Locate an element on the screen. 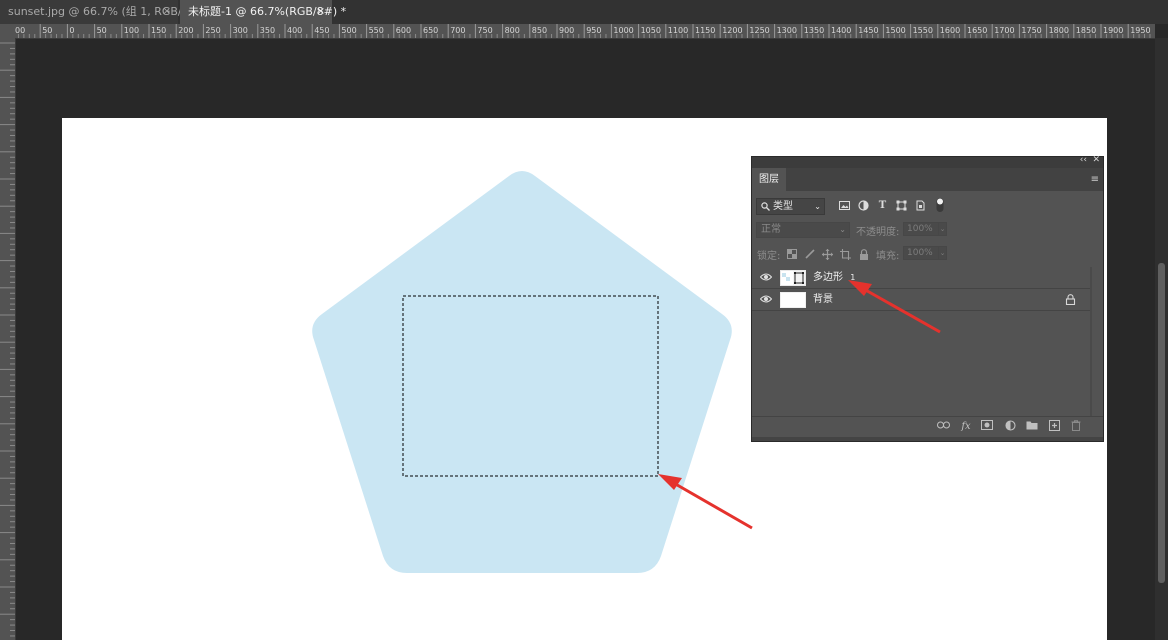 This screenshot has width=1168, height=640. fx-icon: fx is located at coordinates (966, 426).